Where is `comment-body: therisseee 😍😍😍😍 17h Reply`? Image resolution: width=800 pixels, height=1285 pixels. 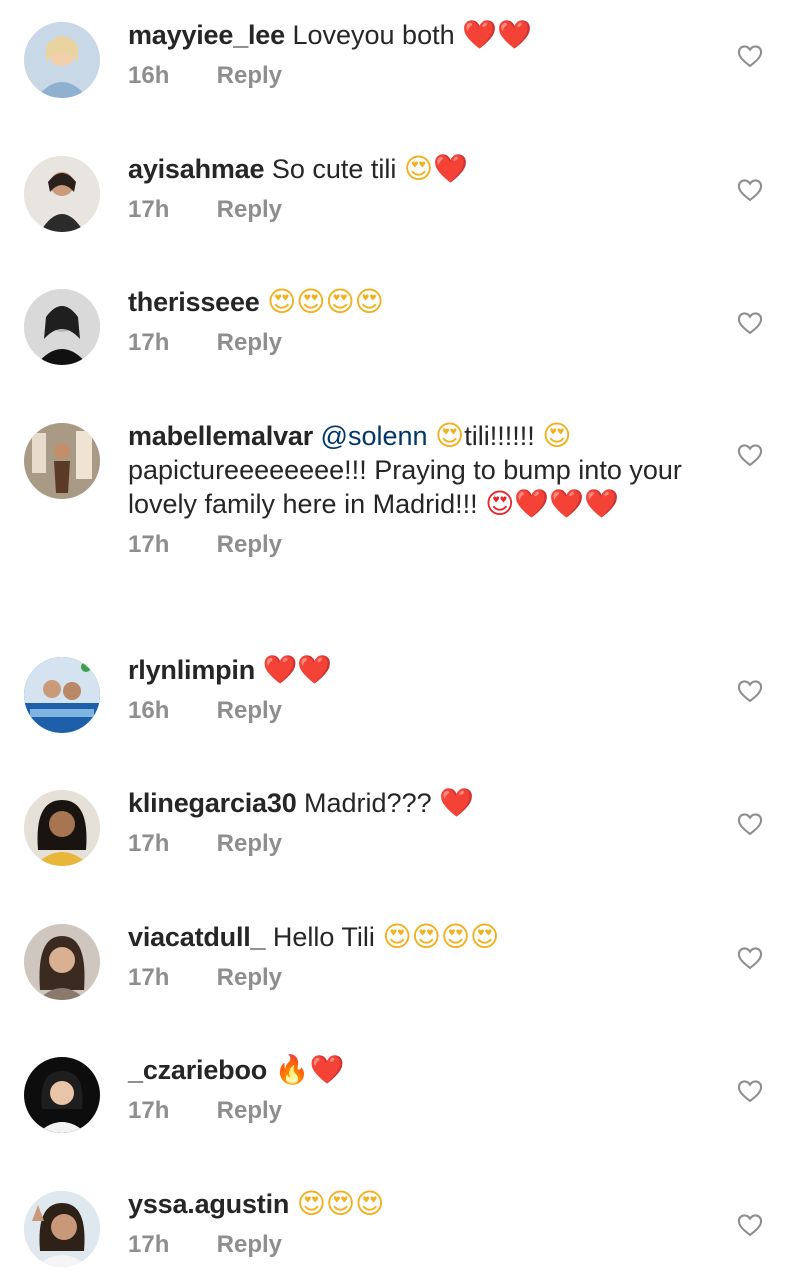
comment-body: therisseee 😍😍😍😍 17h Reply is located at coordinates (418, 321).